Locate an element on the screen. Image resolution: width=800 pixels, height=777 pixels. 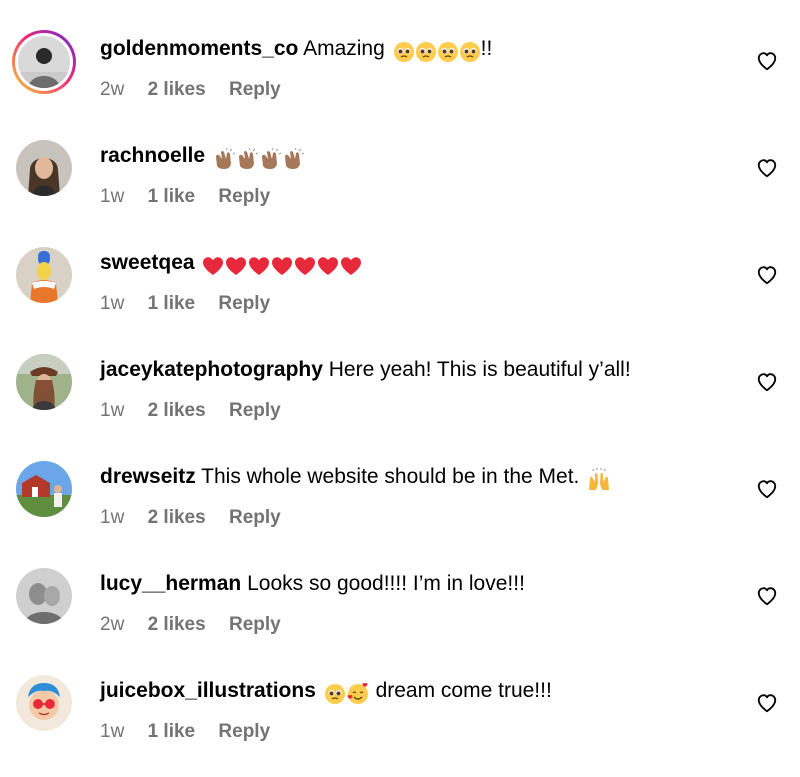
smiling-face-with-hearts-emoji is located at coordinates (357, 694).